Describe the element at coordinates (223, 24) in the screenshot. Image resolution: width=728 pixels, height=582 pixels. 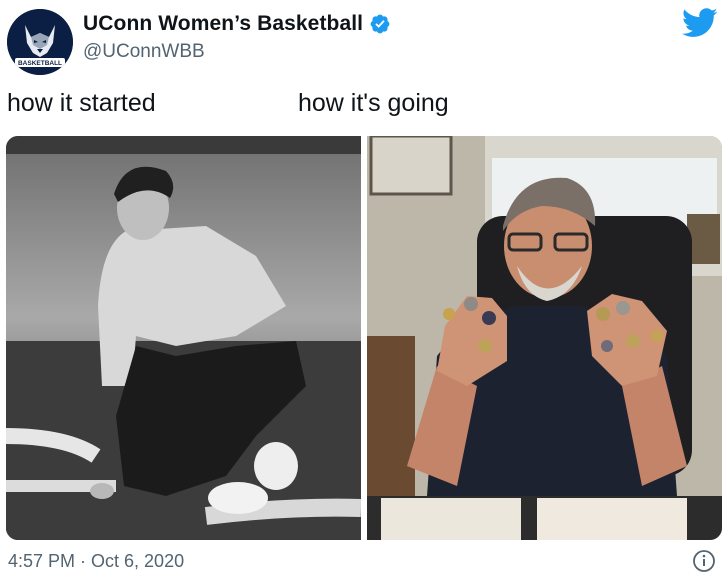
I see `display-name: UConn Women’s Basketball` at that location.